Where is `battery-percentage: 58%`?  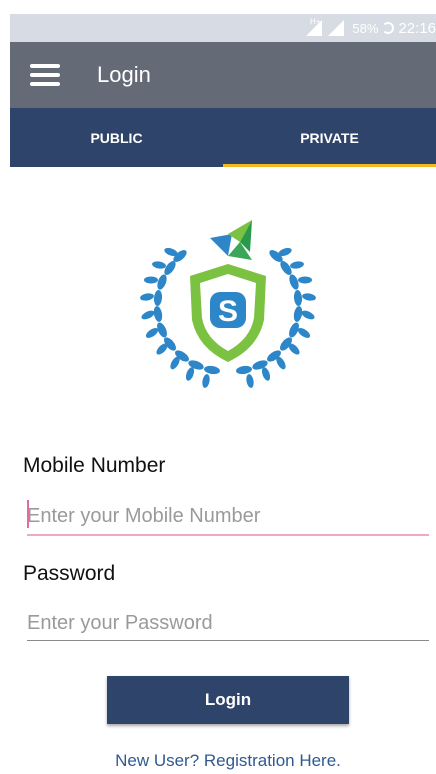
battery-percentage: 58% is located at coordinates (365, 28).